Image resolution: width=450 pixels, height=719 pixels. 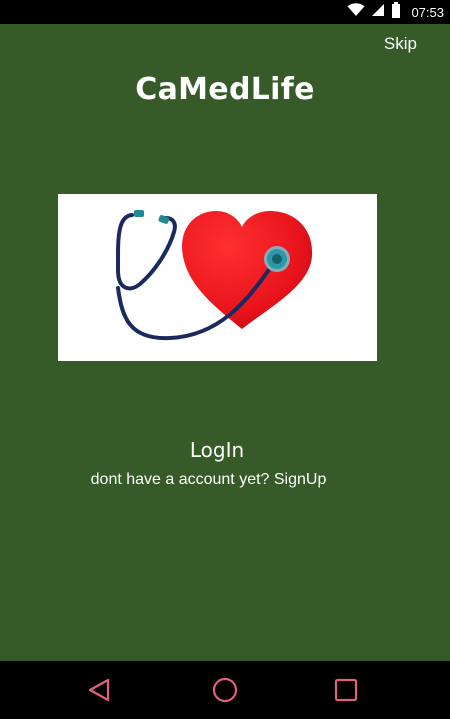 I want to click on status-bar: 07:53, so click(x=225, y=12).